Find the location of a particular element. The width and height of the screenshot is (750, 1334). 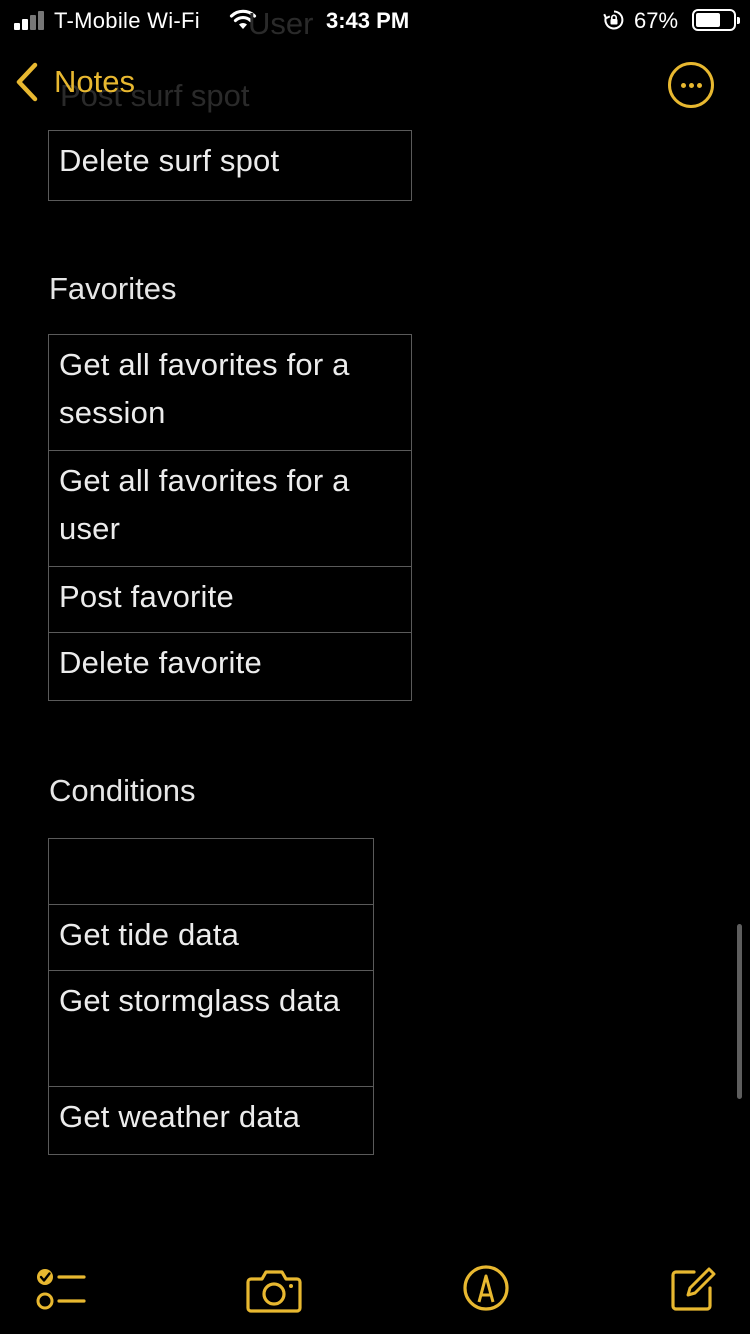

table-cell is located at coordinates (211, 871).